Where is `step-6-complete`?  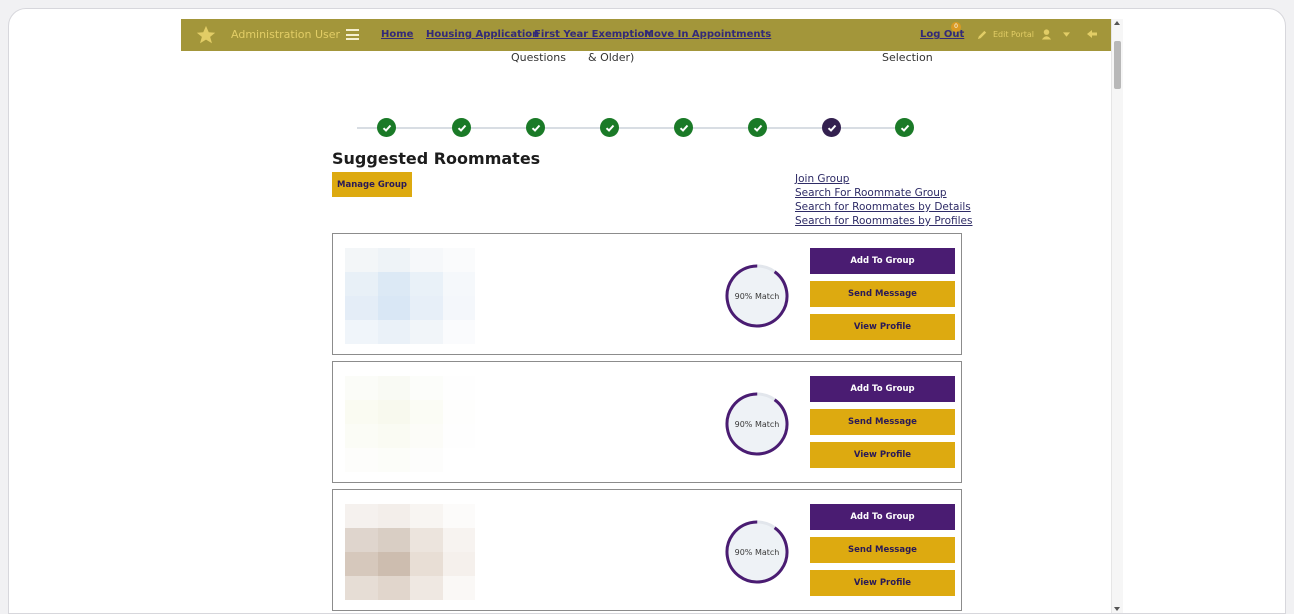
step-6-complete is located at coordinates (757, 127).